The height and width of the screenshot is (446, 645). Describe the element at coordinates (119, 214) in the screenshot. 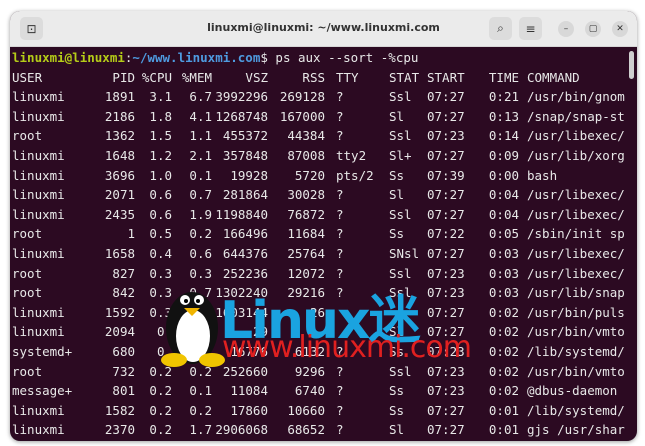

I see `cell-pid: 2435` at that location.